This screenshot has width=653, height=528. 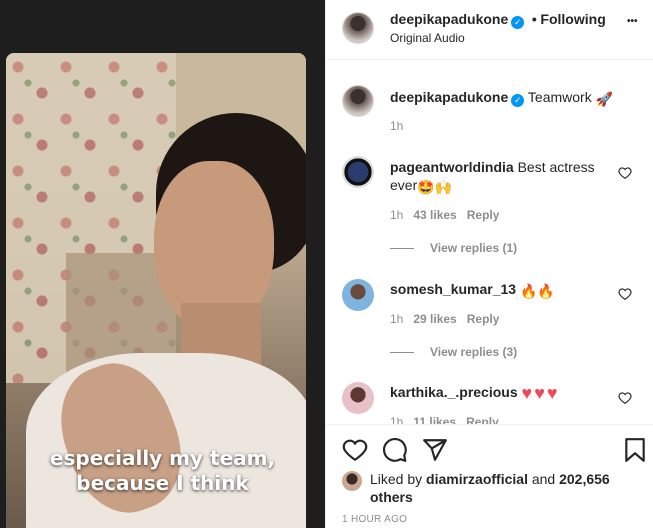 I want to click on video-caption-line1: especially my team,, so click(x=162, y=458).